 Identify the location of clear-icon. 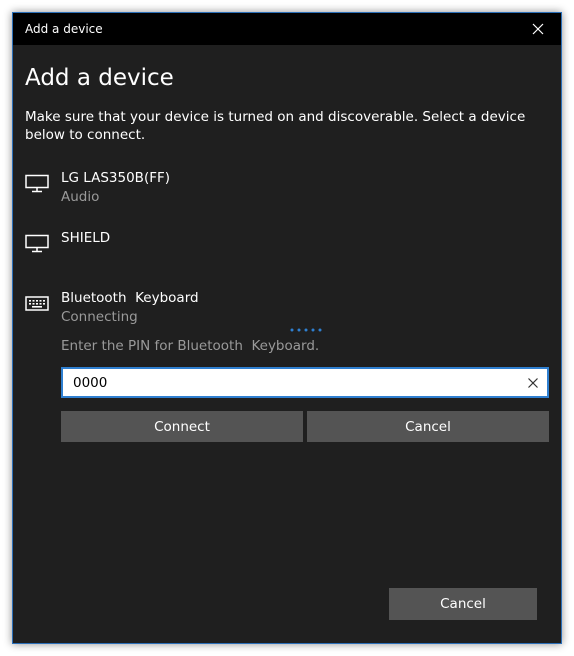
(533, 383).